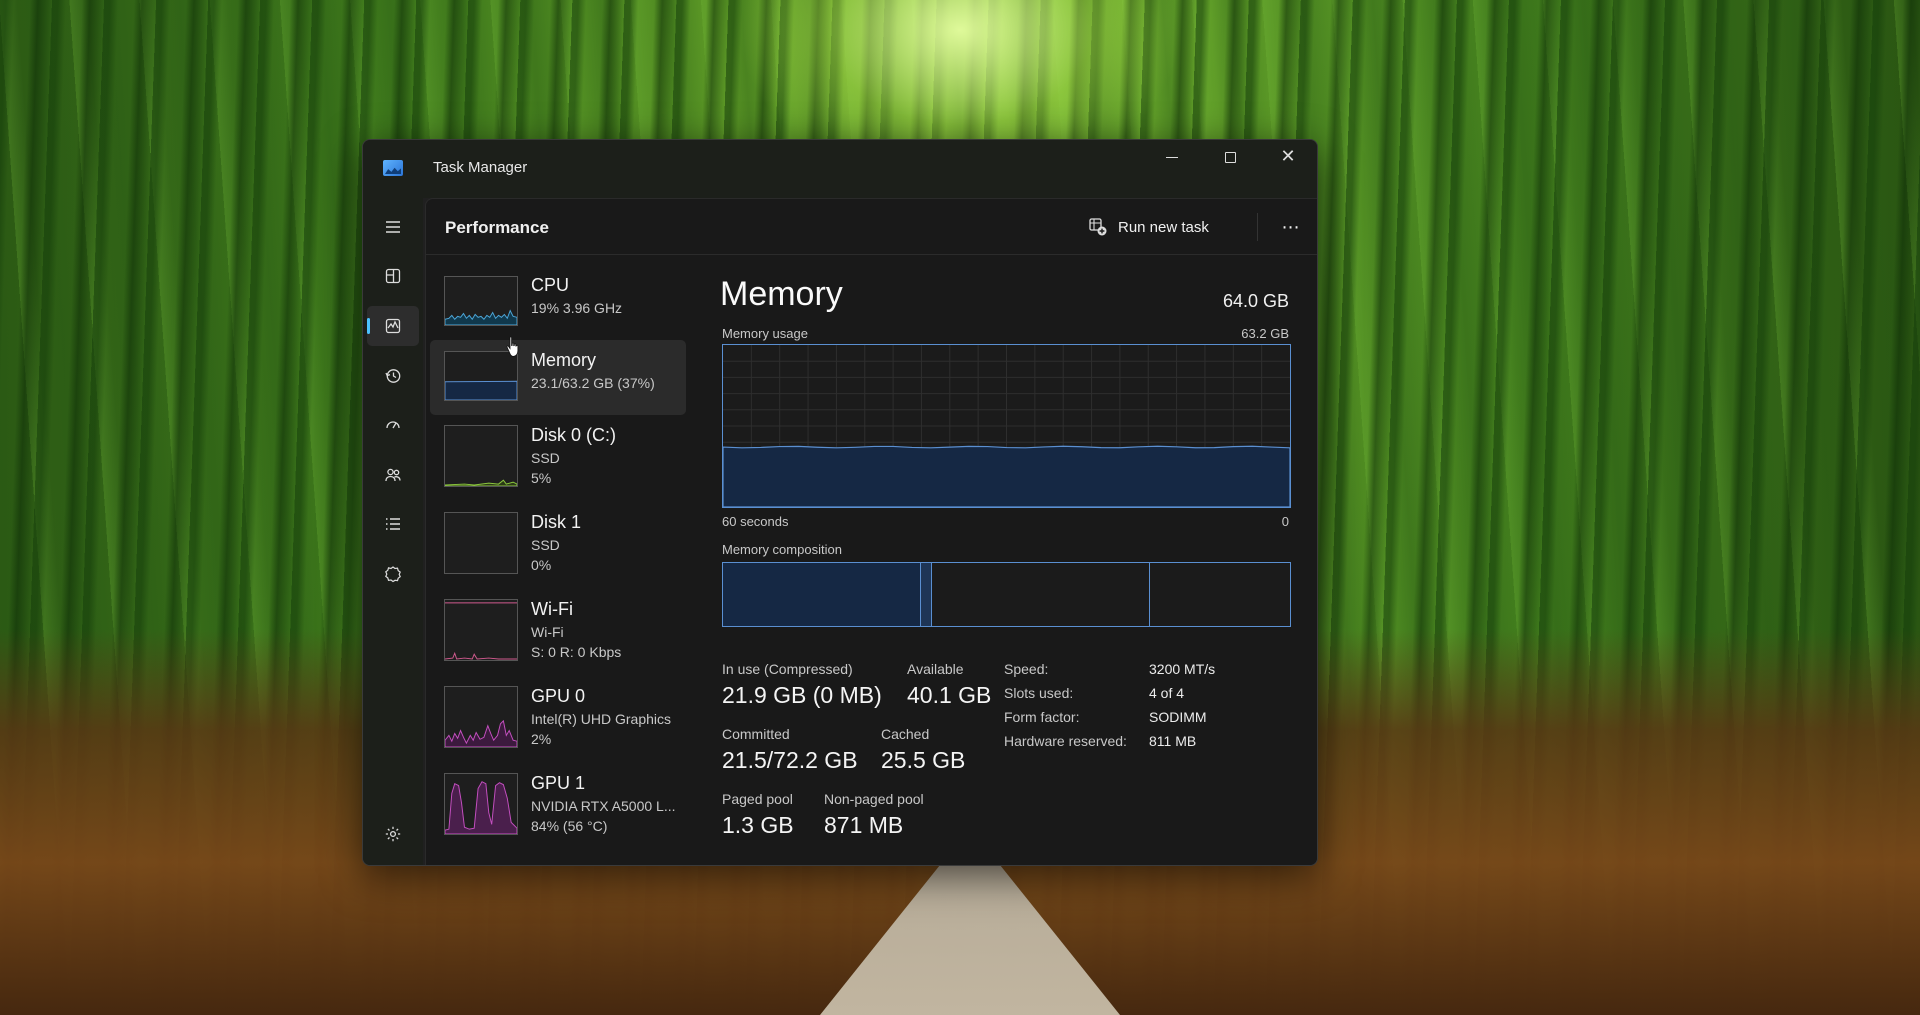 The image size is (1920, 1015). I want to click on cpu-thumbnail-graph, so click(481, 301).